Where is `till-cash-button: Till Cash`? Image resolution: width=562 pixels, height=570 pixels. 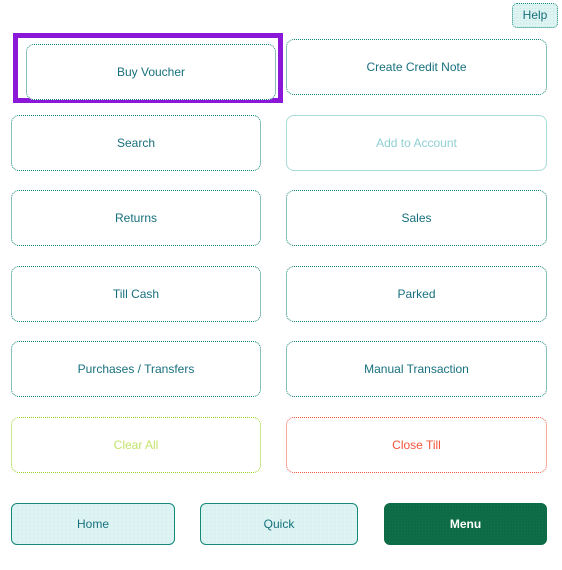 till-cash-button: Till Cash is located at coordinates (136, 293).